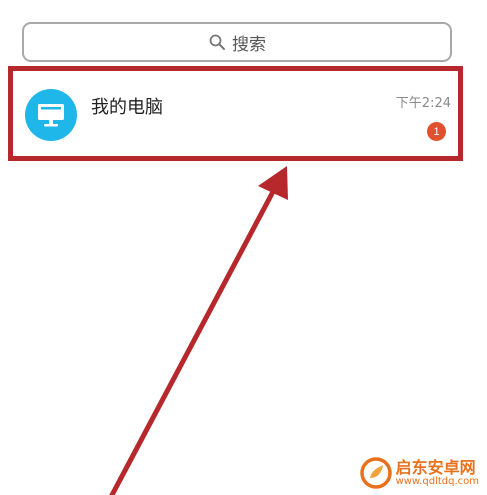 The width and height of the screenshot is (487, 495). I want to click on watermark: 启东安卓网 www.qdltdq.com, so click(419, 473).